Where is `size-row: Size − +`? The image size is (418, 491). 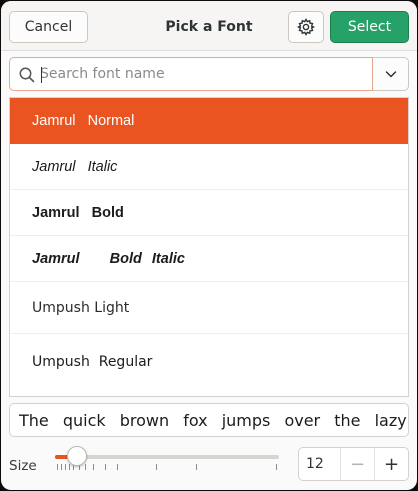
size-row: Size − + is located at coordinates (209, 465).